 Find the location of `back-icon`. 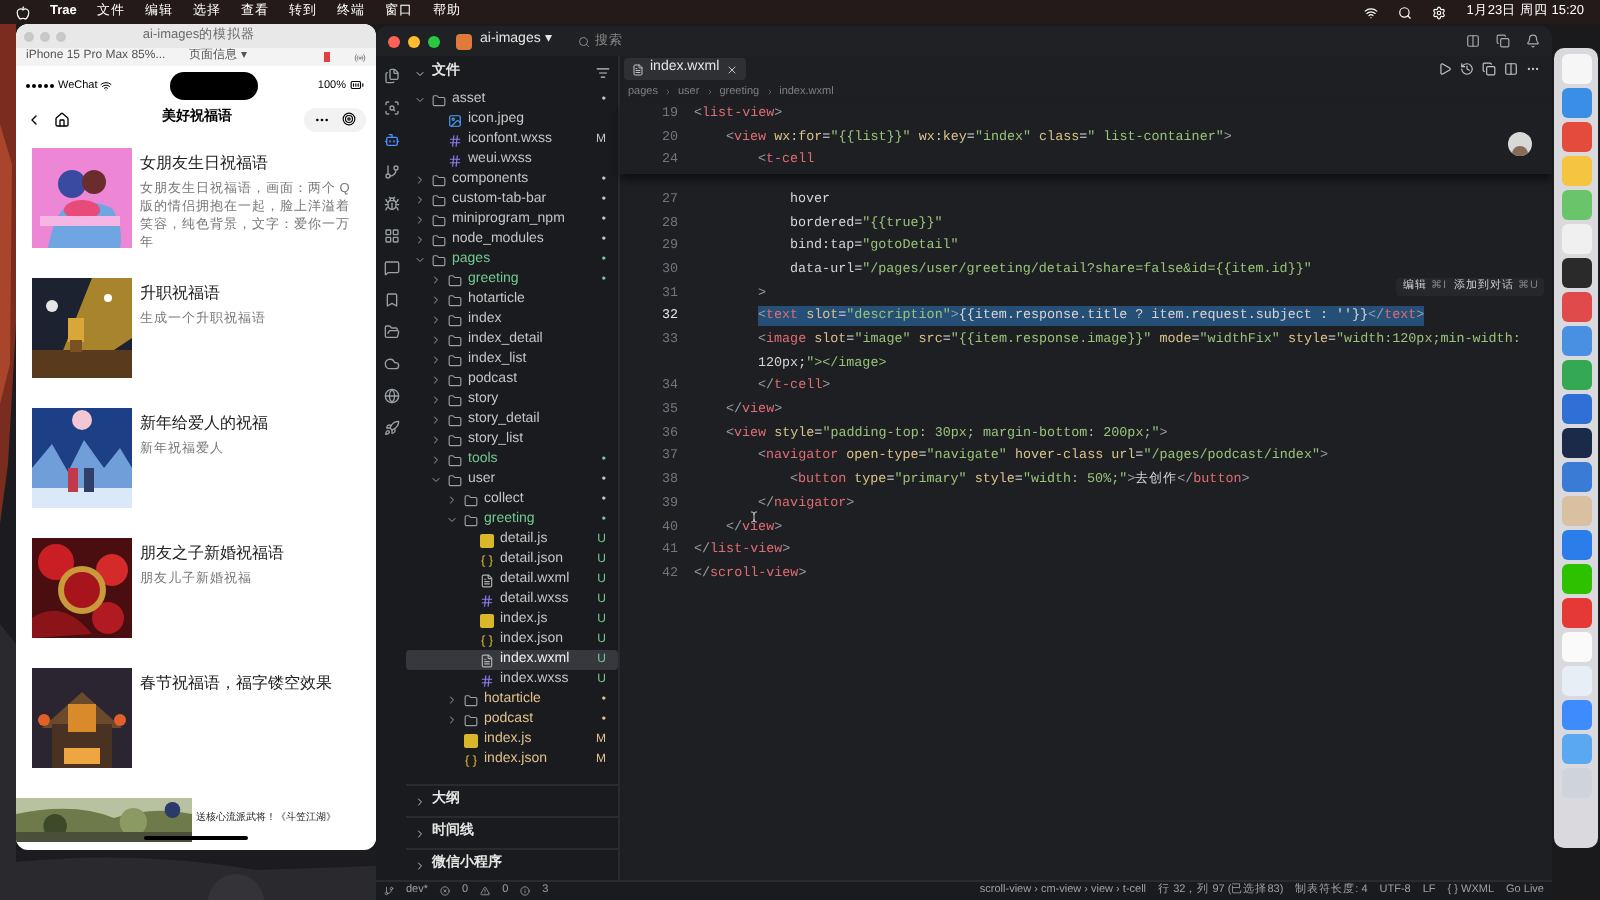

back-icon is located at coordinates (34, 119).